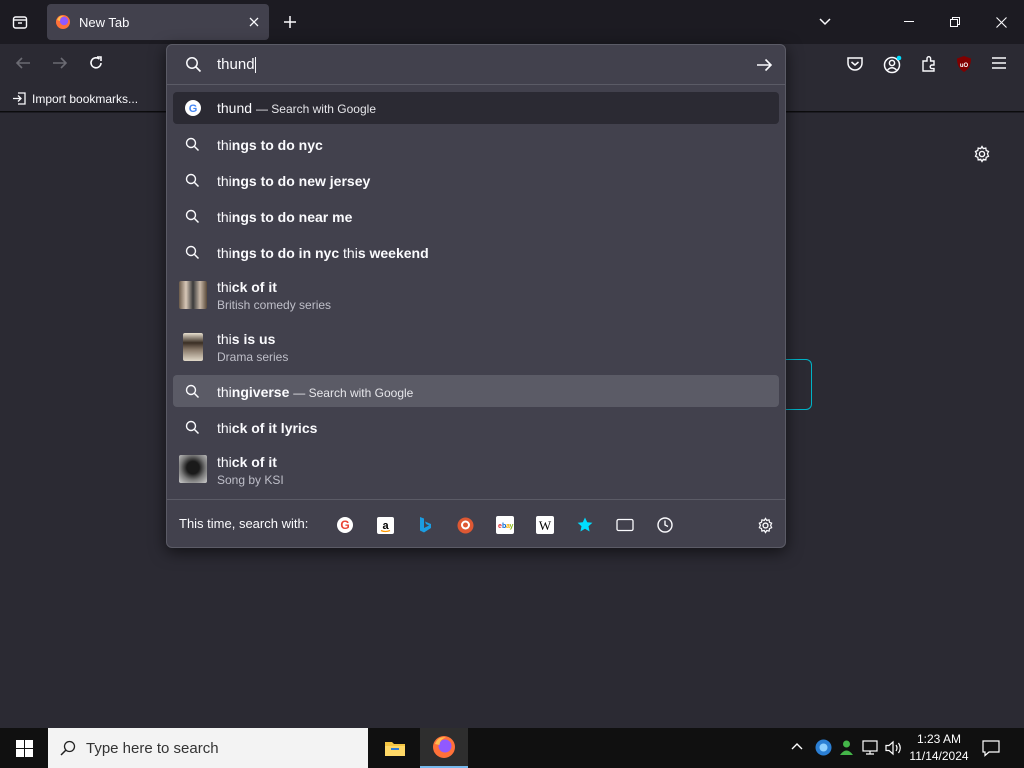 This screenshot has width=1024, height=768. Describe the element at coordinates (465, 525) in the screenshot. I see `duckduckgo-icon` at that location.